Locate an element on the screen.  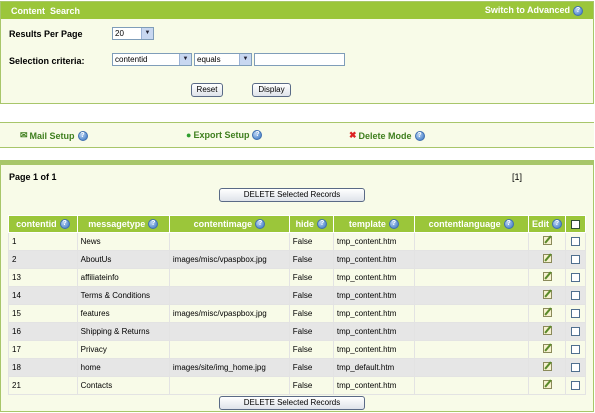
column-header-contentid: contentid? is located at coordinates (43, 224).